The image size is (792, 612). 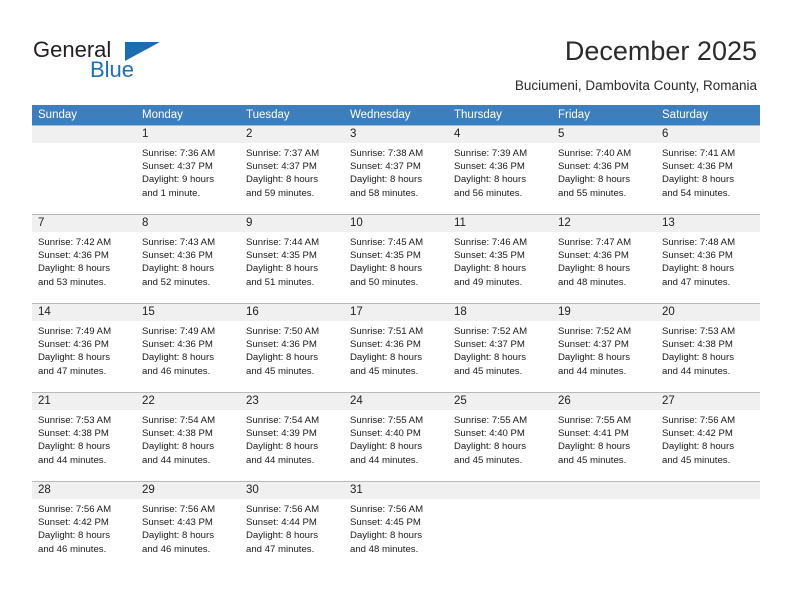 I want to click on day-number: 11, so click(x=500, y=223).